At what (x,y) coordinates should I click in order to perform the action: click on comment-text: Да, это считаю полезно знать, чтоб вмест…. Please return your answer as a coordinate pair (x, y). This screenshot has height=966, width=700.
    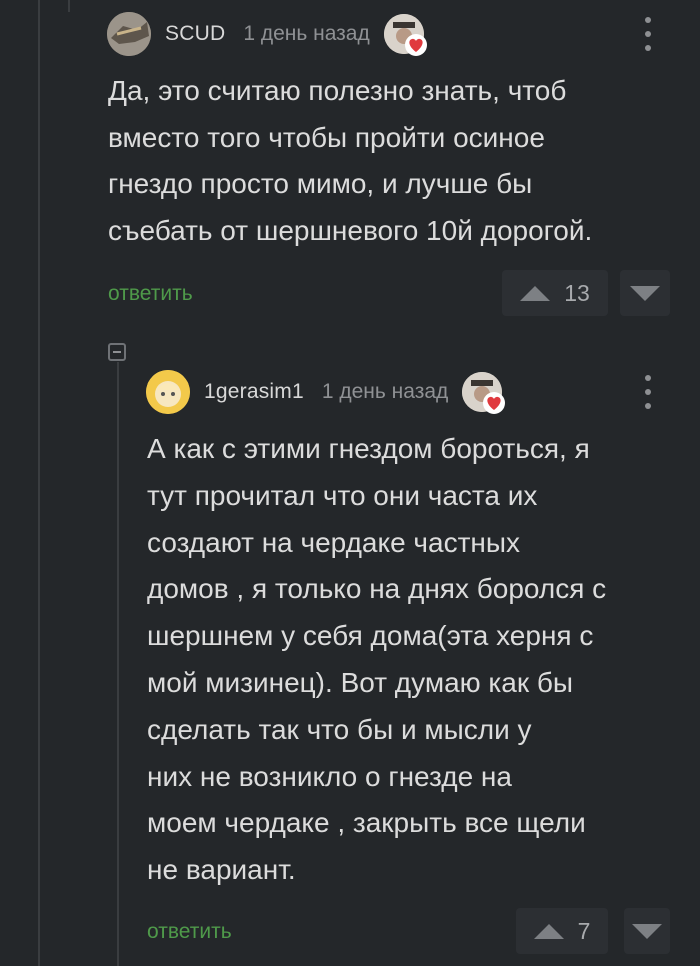
    Looking at the image, I should click on (350, 160).